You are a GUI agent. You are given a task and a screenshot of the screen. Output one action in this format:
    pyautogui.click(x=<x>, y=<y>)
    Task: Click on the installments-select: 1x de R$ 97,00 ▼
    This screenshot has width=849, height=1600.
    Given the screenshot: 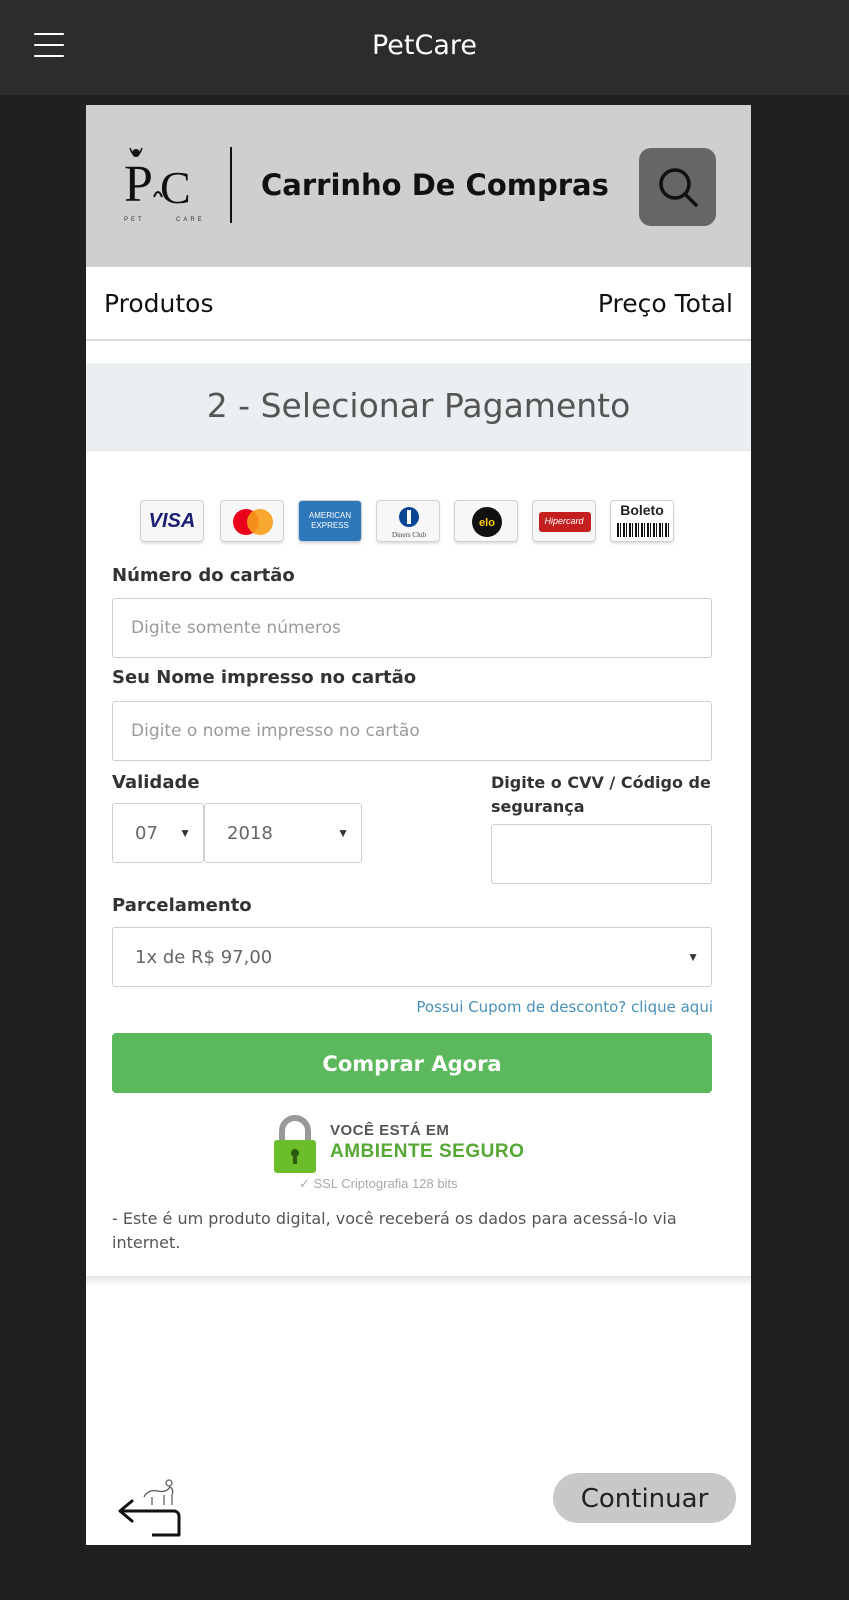 What is the action you would take?
    pyautogui.click(x=412, y=957)
    